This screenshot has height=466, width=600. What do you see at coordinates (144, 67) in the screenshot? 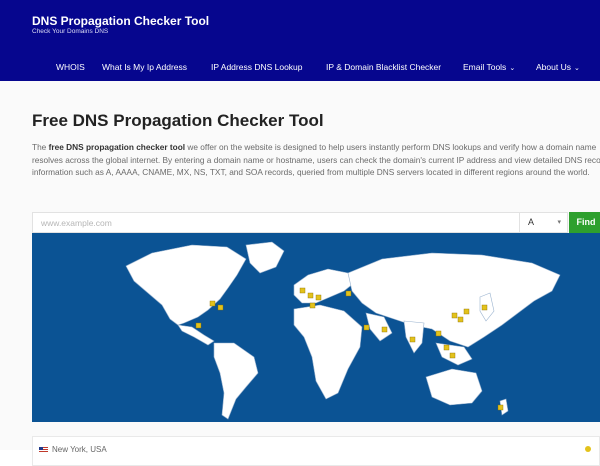
I see `nav-item-what-is-my-ip: What Is My Ip Address` at bounding box center [144, 67].